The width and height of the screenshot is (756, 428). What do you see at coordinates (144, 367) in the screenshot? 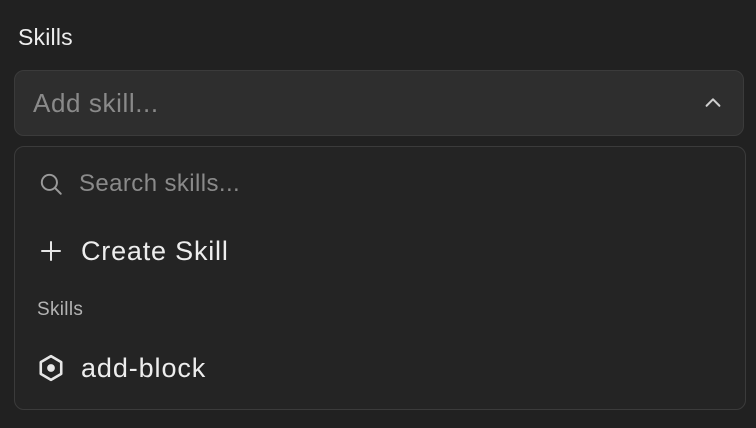
I see `skill-option-label: add-block` at bounding box center [144, 367].